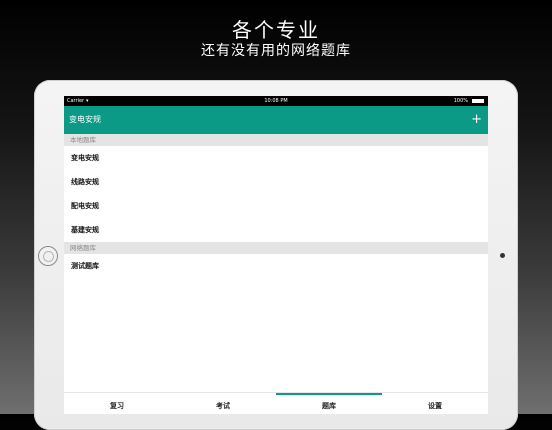  I want to click on list-item: 配电安规, so click(276, 206).